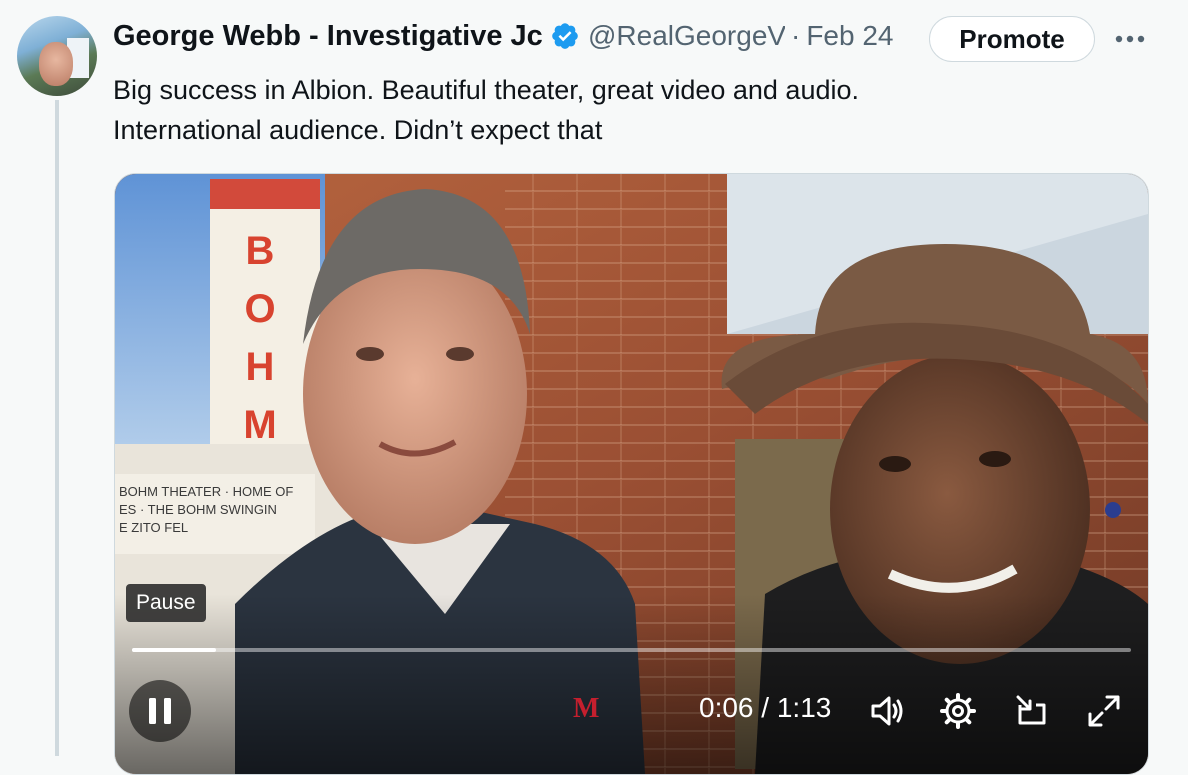  I want to click on video-time: 0:06 / 1:13, so click(765, 708).